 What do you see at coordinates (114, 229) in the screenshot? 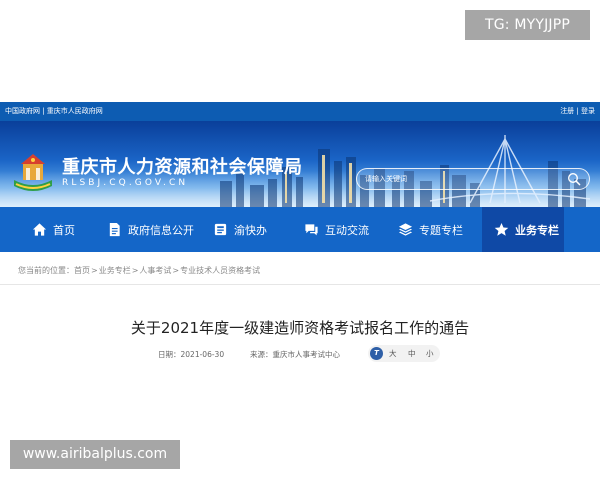
I see `document-icon` at bounding box center [114, 229].